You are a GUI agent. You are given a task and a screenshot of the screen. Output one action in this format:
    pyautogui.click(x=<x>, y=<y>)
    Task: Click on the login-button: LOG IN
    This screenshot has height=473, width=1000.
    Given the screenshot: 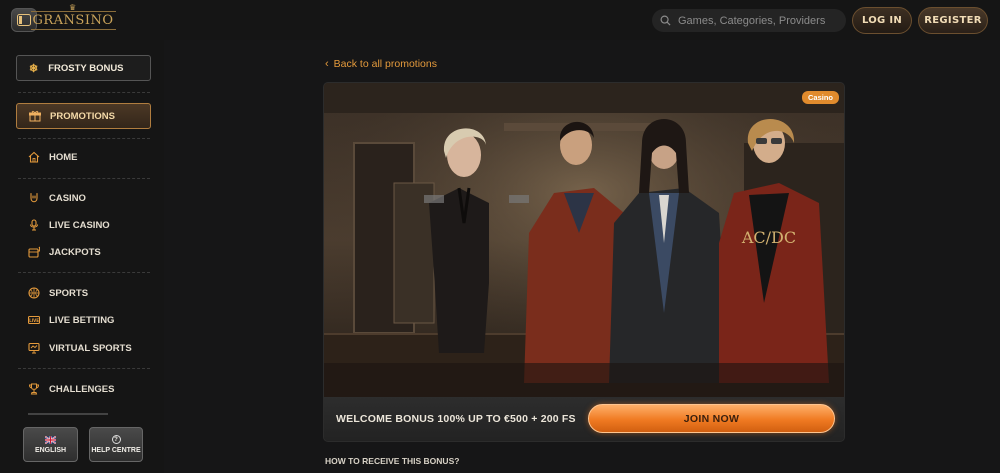 What is the action you would take?
    pyautogui.click(x=882, y=20)
    